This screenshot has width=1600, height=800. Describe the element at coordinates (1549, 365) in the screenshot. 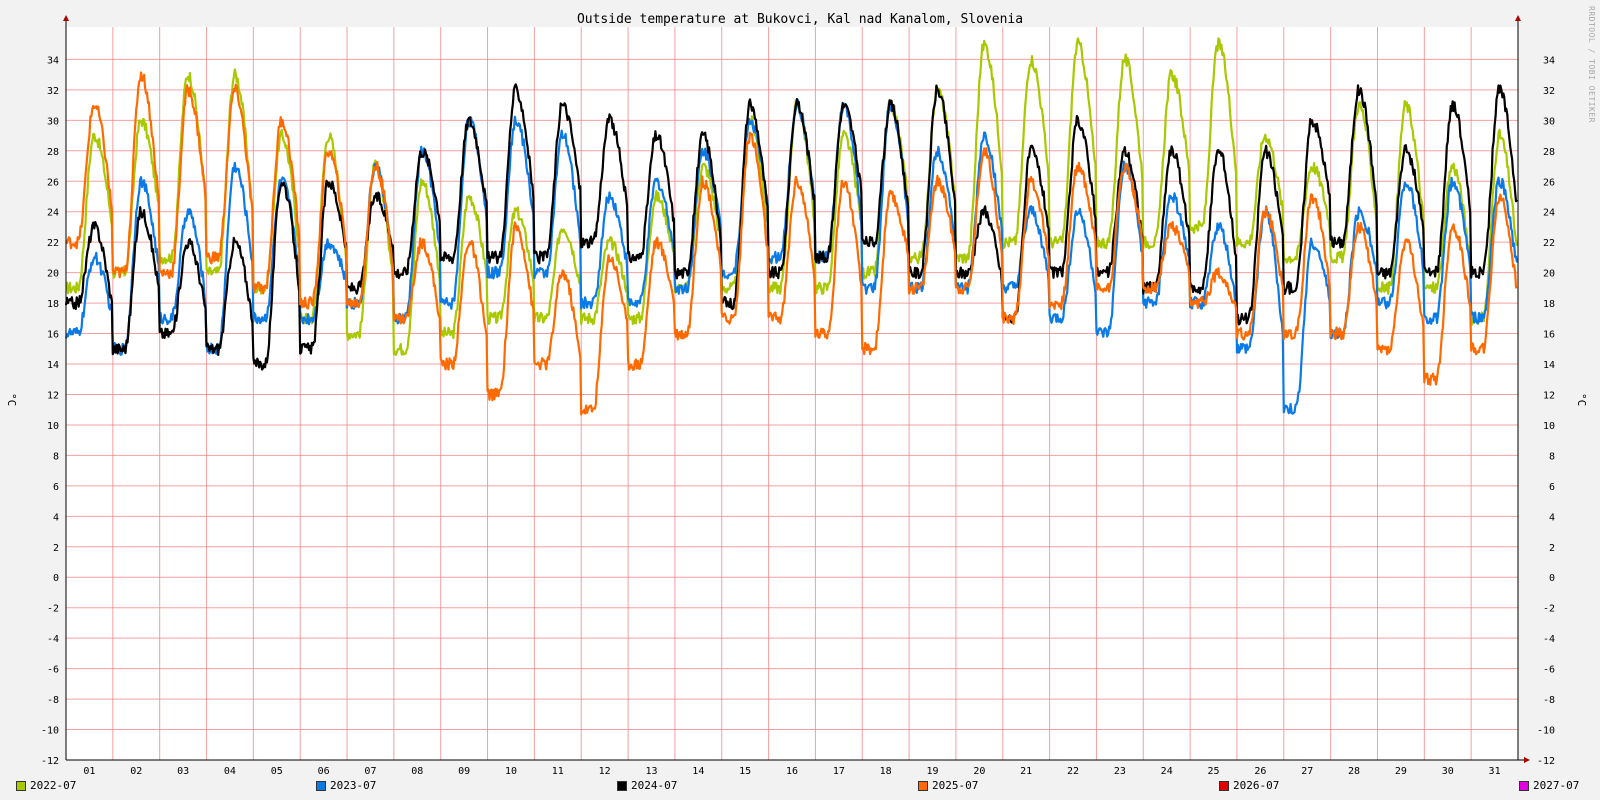

I see `y-tick-label-right: 14` at that location.